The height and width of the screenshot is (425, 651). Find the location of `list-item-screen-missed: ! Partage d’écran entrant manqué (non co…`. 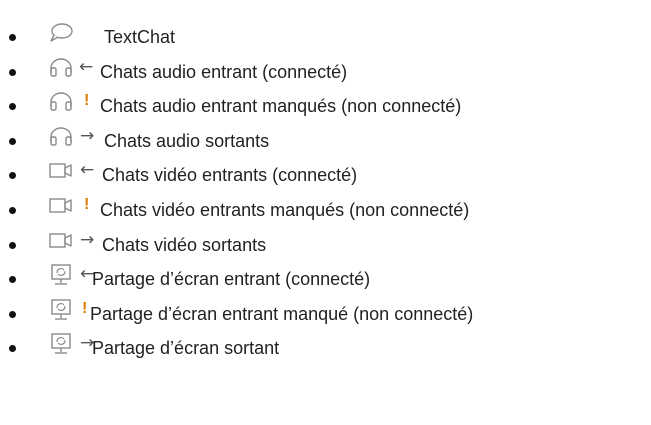

list-item-screen-missed: ! Partage d’écran entrant manqué (non co… is located at coordinates (325, 314).